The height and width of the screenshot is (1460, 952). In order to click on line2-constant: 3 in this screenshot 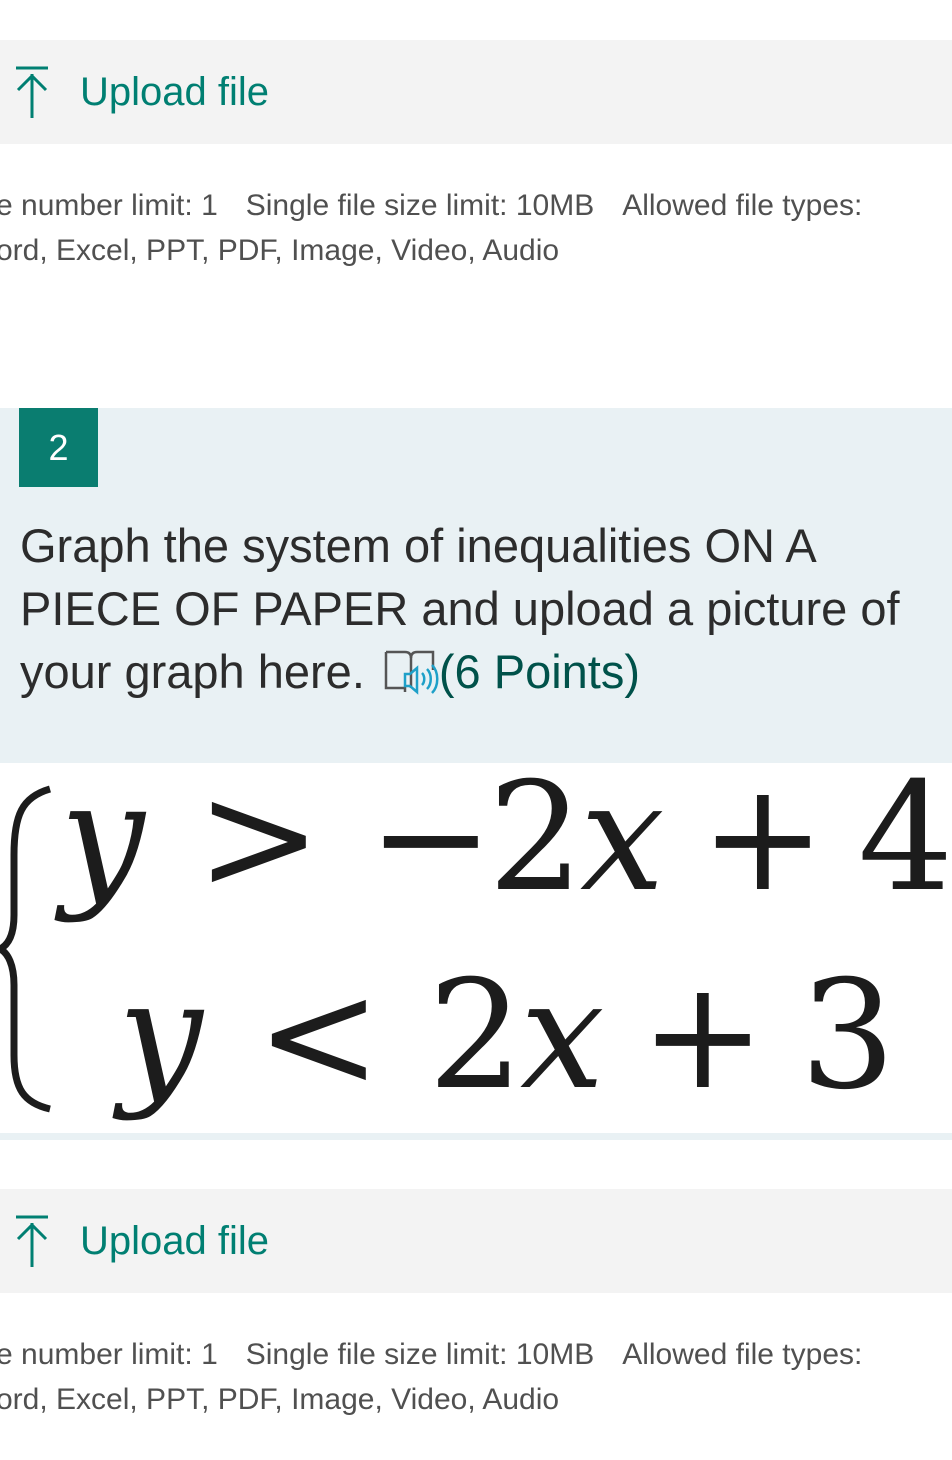, I will do `click(847, 1036)`.